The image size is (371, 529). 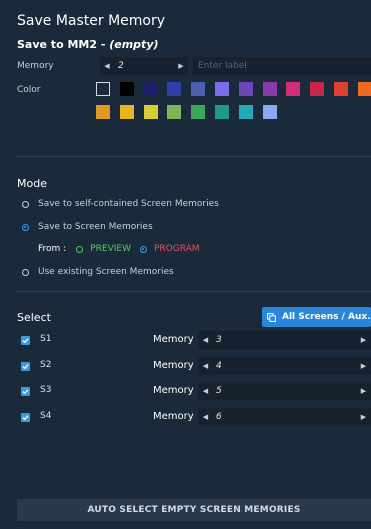 I want to click on screen-memory-stepper: ◀ 3 ▶, so click(x=284, y=340).